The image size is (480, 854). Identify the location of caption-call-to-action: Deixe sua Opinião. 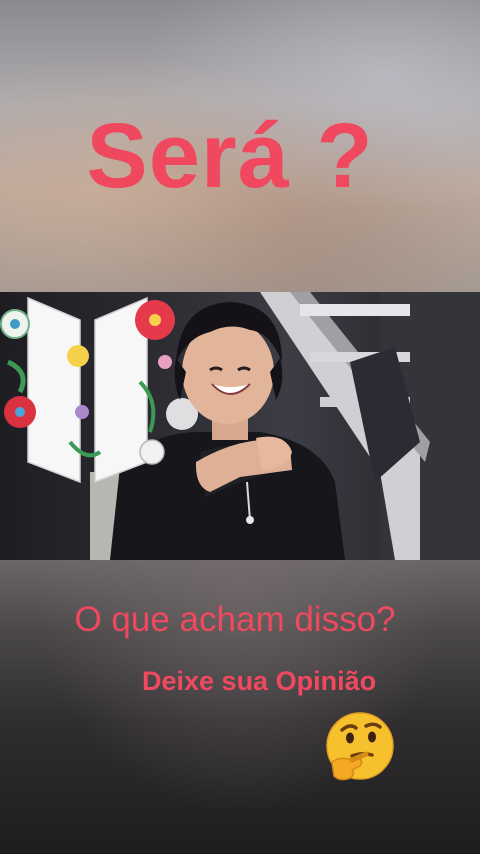
(259, 681).